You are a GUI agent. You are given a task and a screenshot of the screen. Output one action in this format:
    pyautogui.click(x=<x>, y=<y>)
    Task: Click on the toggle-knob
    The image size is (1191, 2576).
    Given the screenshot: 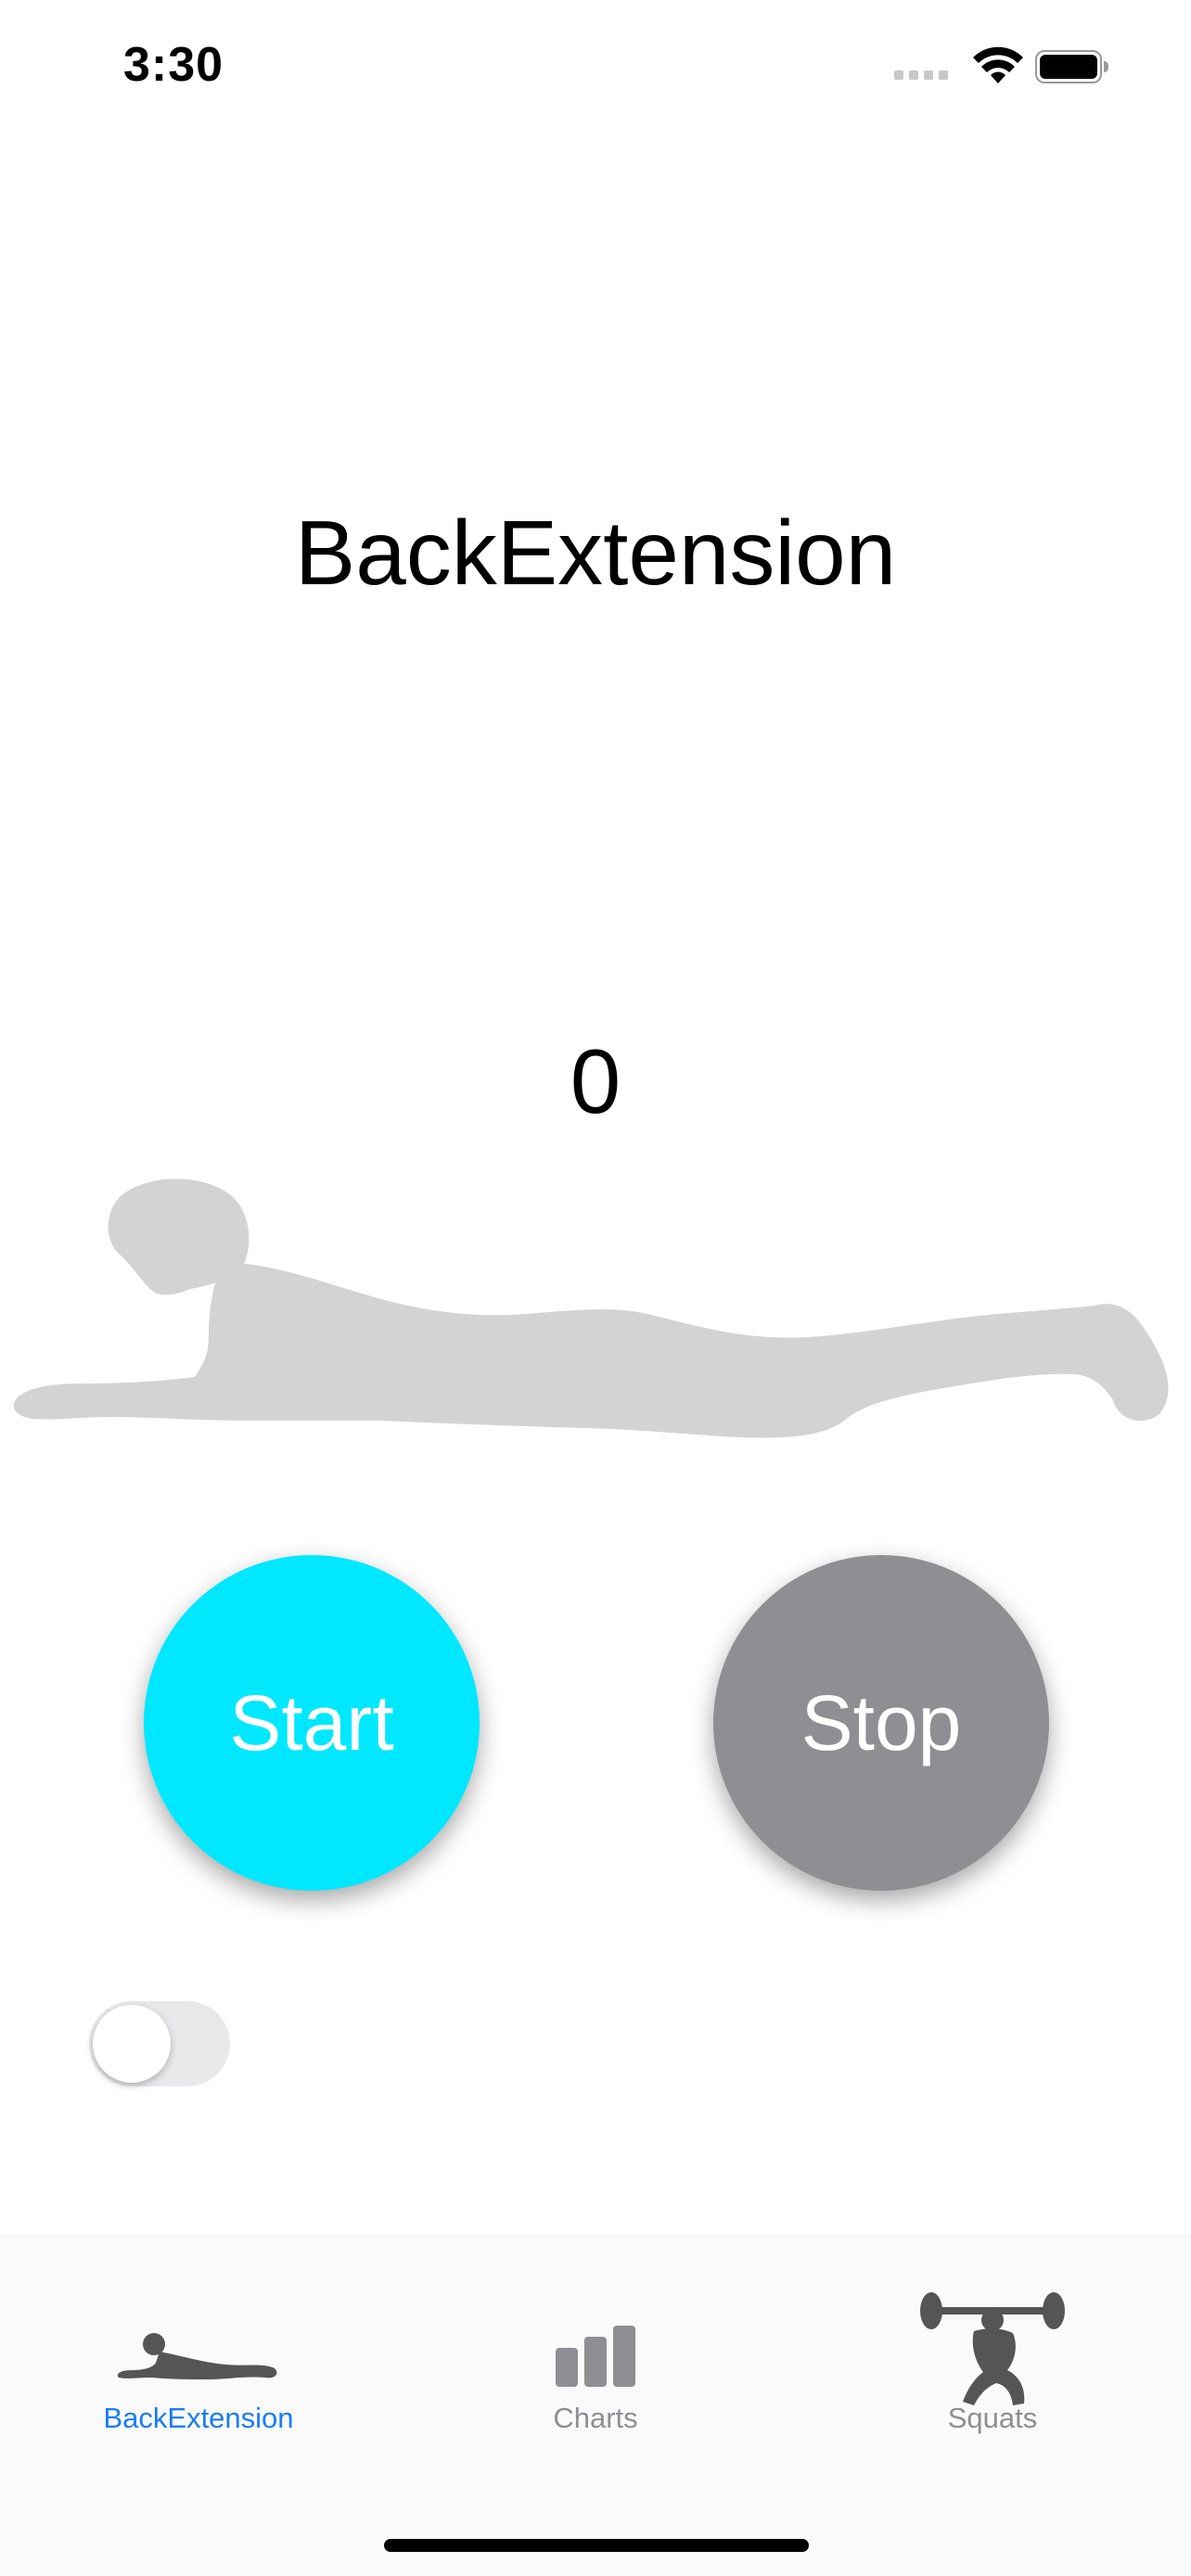 What is the action you would take?
    pyautogui.click(x=132, y=2044)
    